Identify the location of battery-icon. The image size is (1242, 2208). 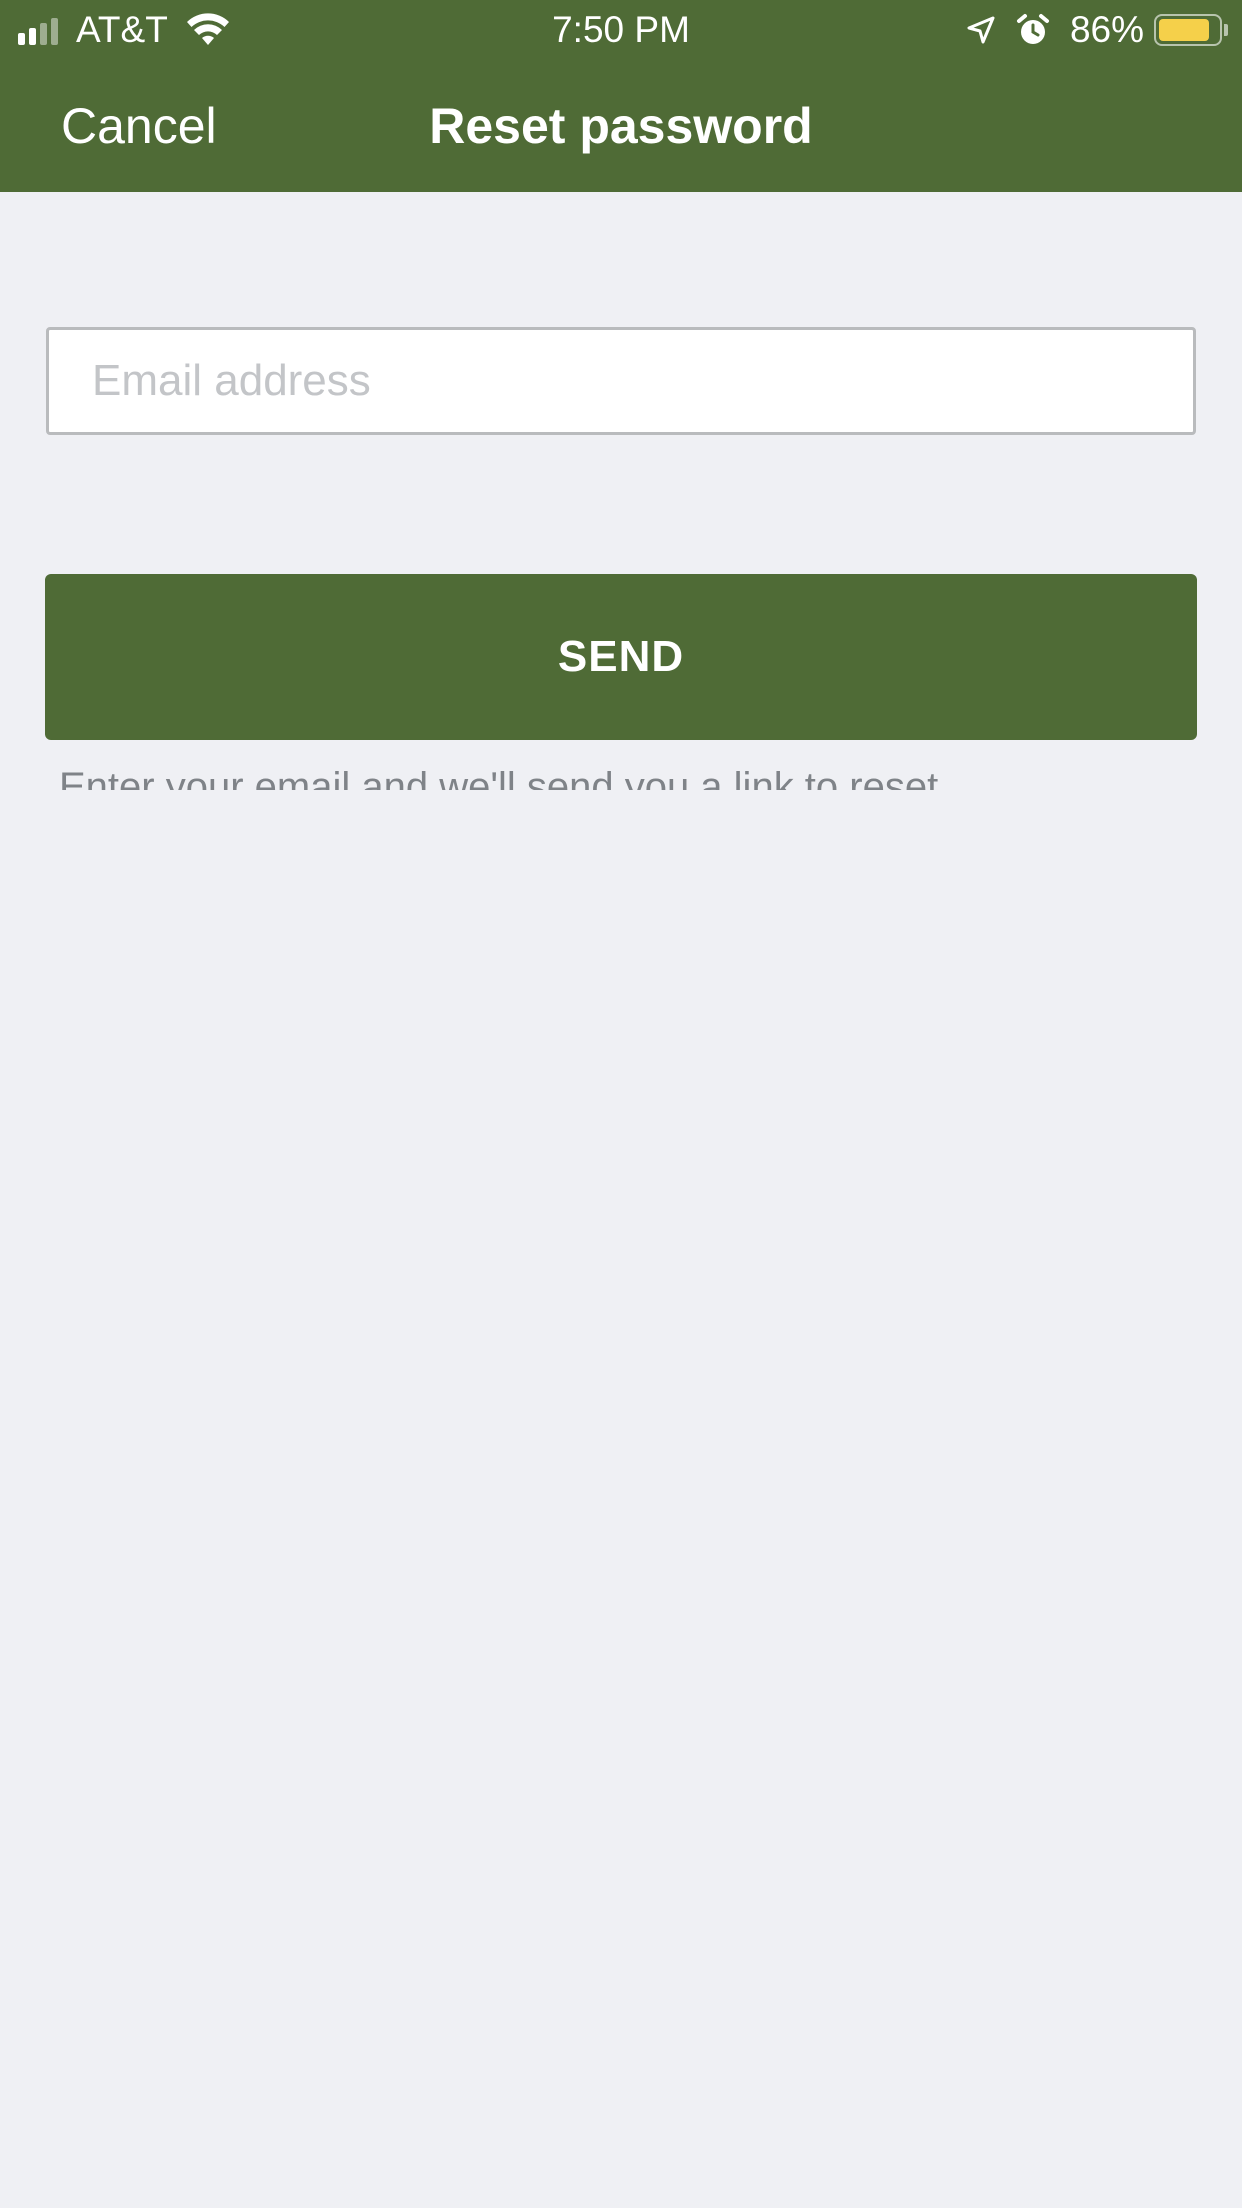
(1188, 30).